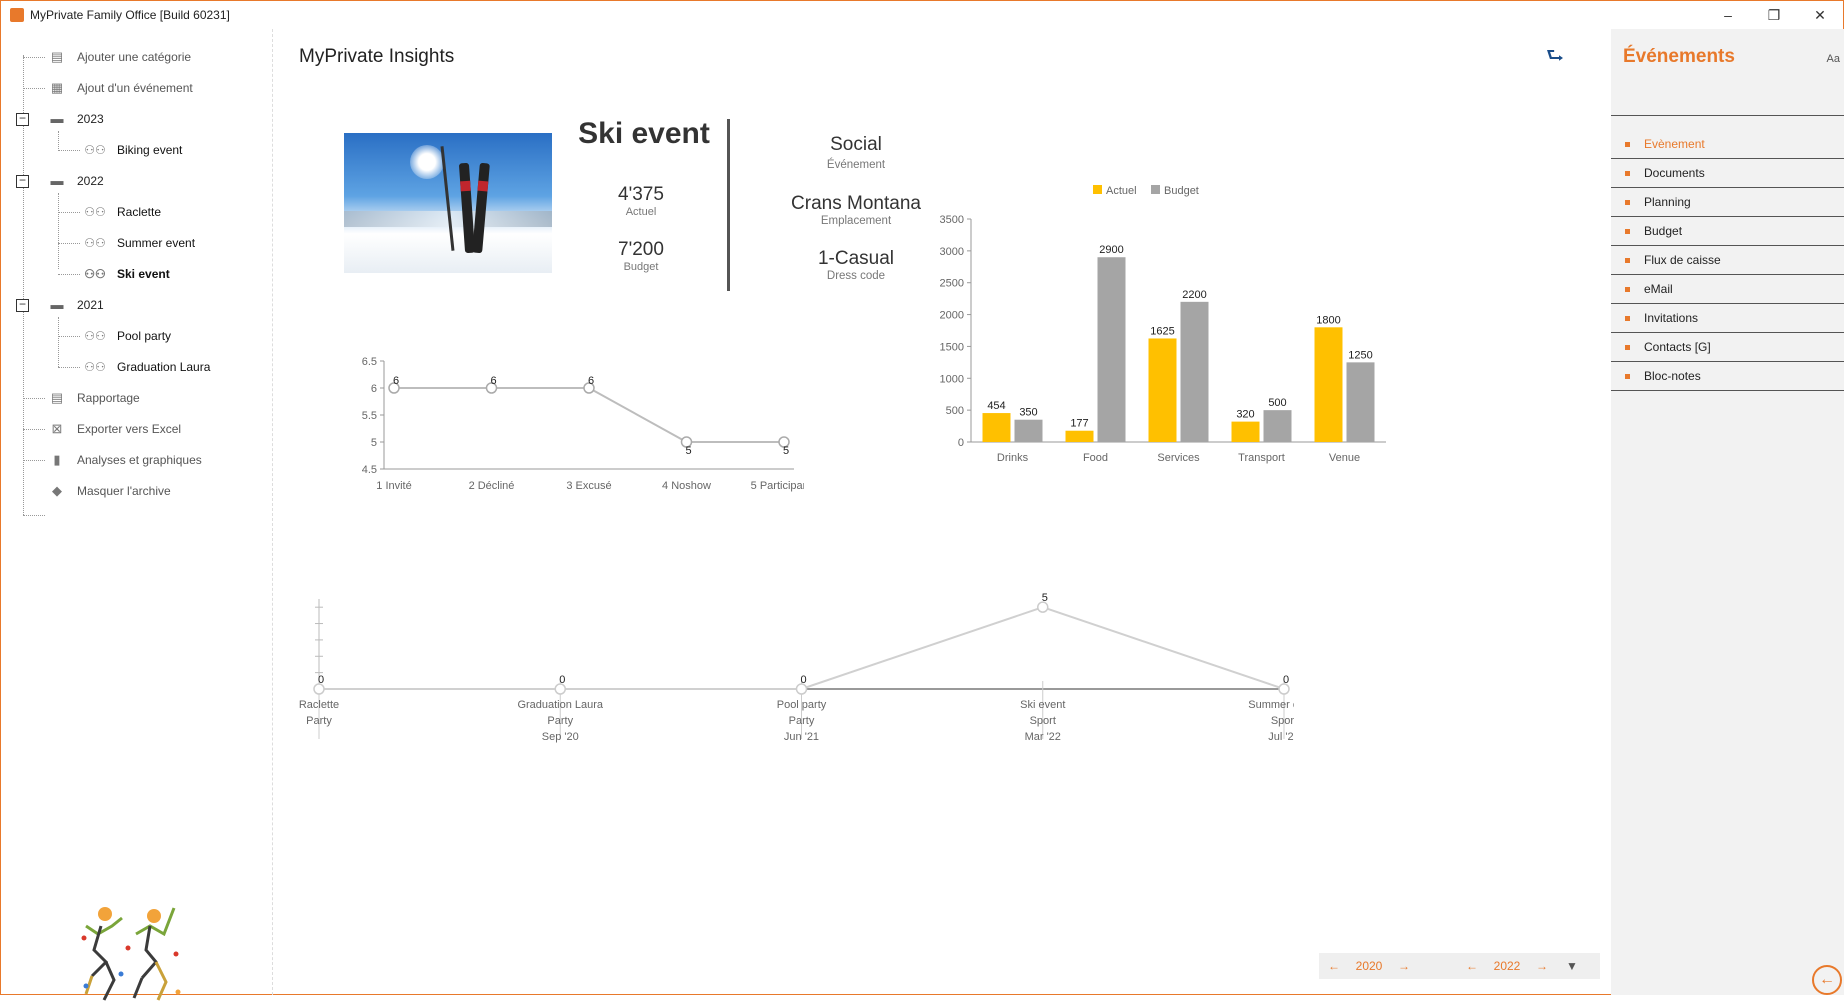 The image size is (1844, 1004). What do you see at coordinates (1833, 59) in the screenshot?
I see `font-size-toggle: Aa` at bounding box center [1833, 59].